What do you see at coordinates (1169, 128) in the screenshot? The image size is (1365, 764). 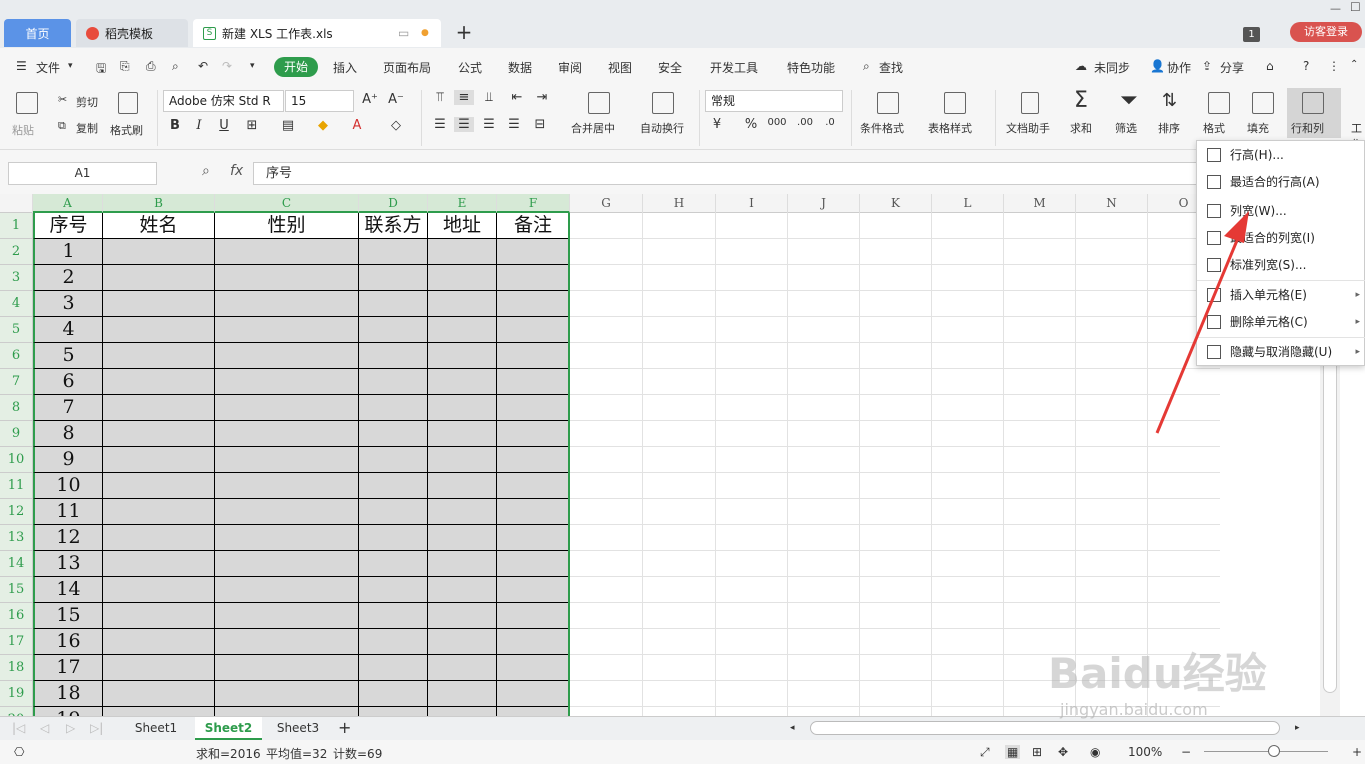 I see `sort-button: 排序` at bounding box center [1169, 128].